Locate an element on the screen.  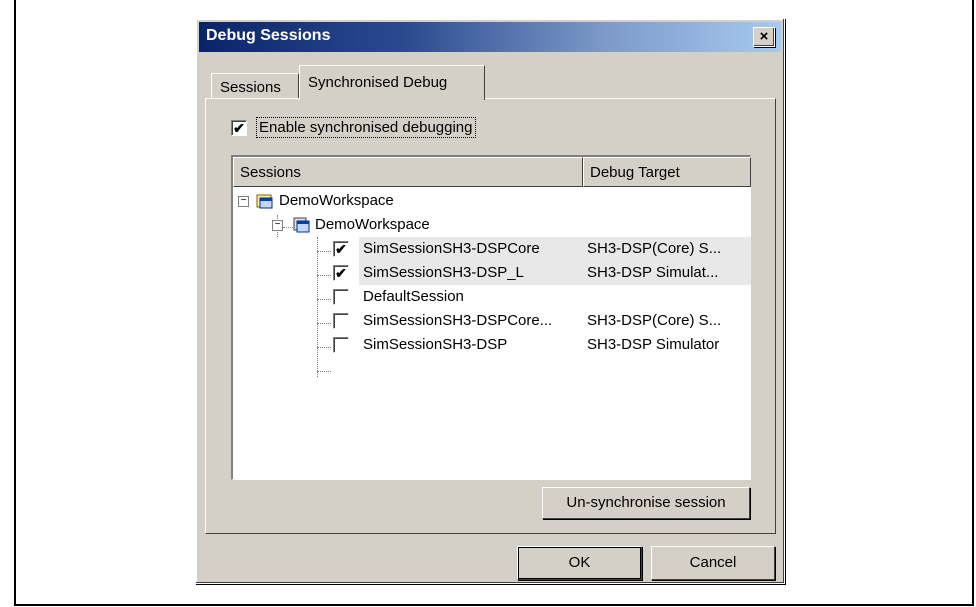
tab-sessions-label: Sessions is located at coordinates (250, 87).